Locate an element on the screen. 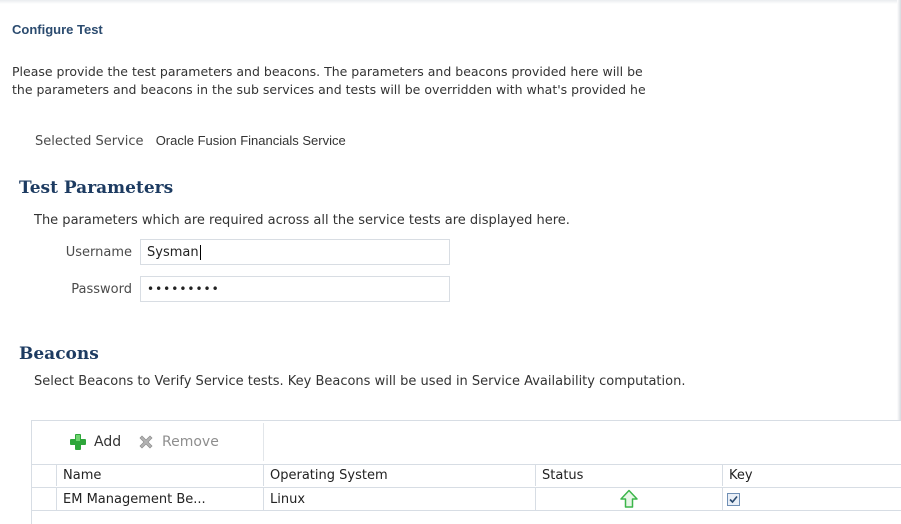 This screenshot has width=901, height=524. top-edge is located at coordinates (450, 2).